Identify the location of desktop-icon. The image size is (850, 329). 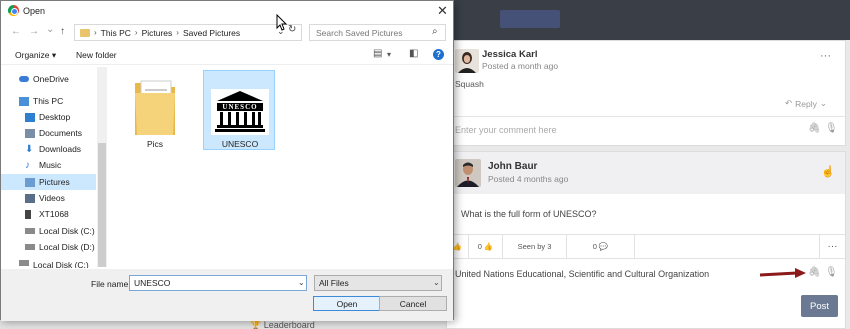
(30, 117).